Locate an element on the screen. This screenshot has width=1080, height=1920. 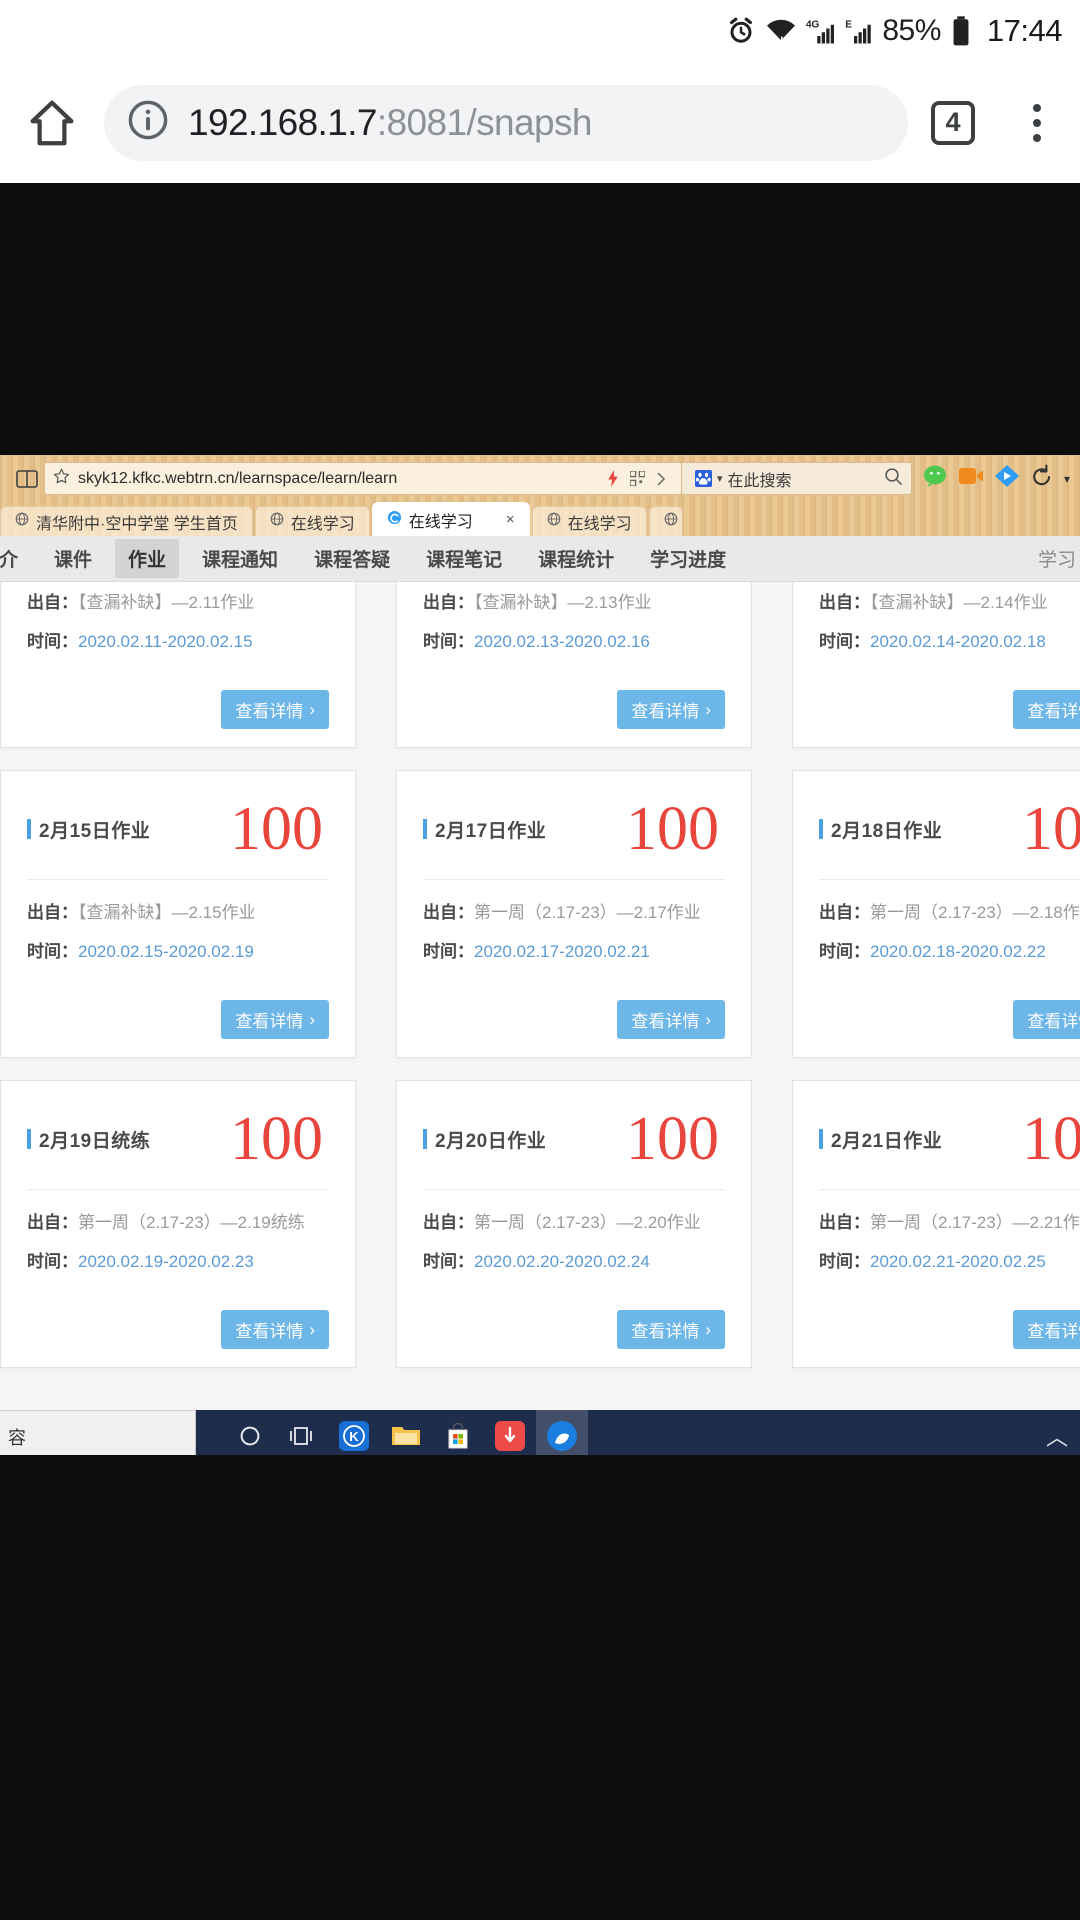
star-icon is located at coordinates (61, 479).